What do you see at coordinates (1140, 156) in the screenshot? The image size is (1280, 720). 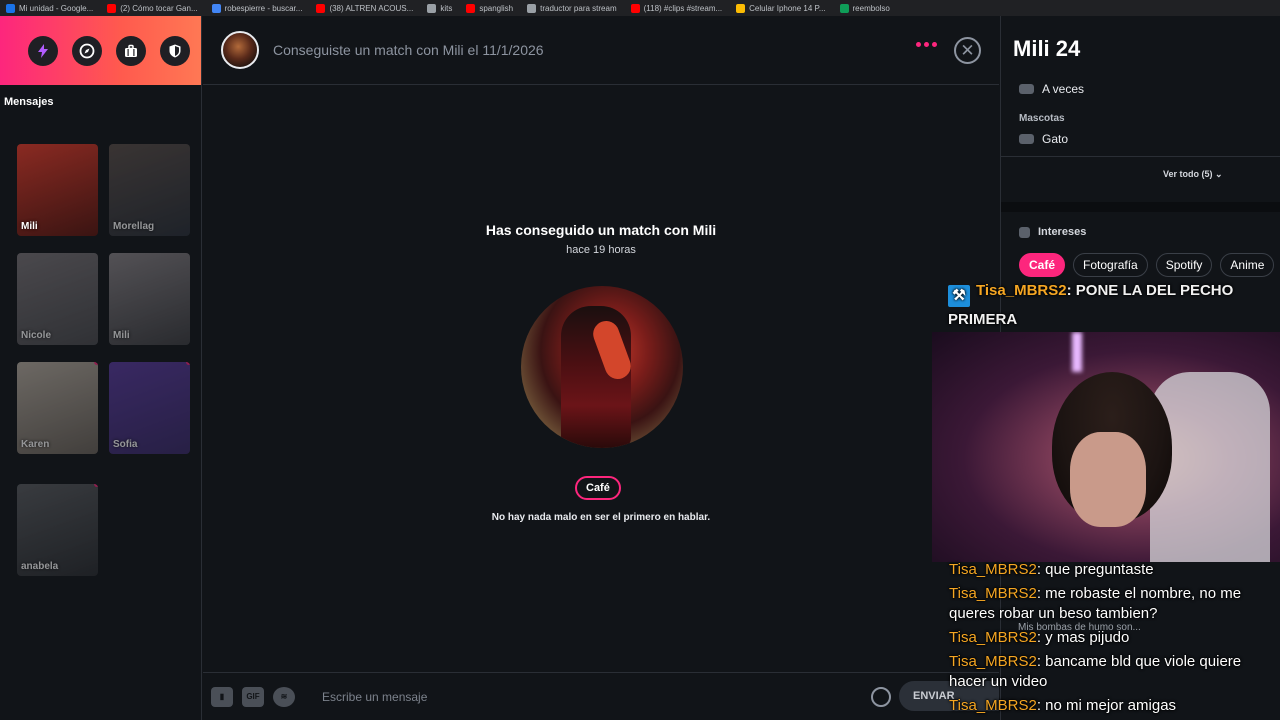 I see `divider` at bounding box center [1140, 156].